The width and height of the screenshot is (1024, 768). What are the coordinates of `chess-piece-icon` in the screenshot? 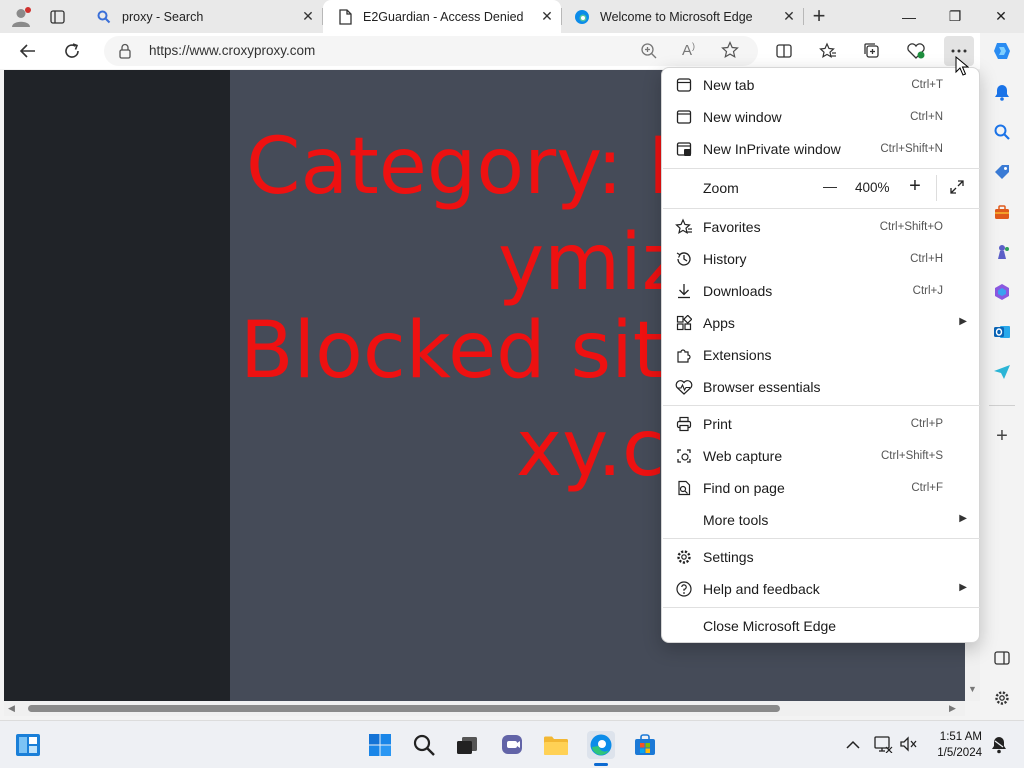 It's located at (1003, 252).